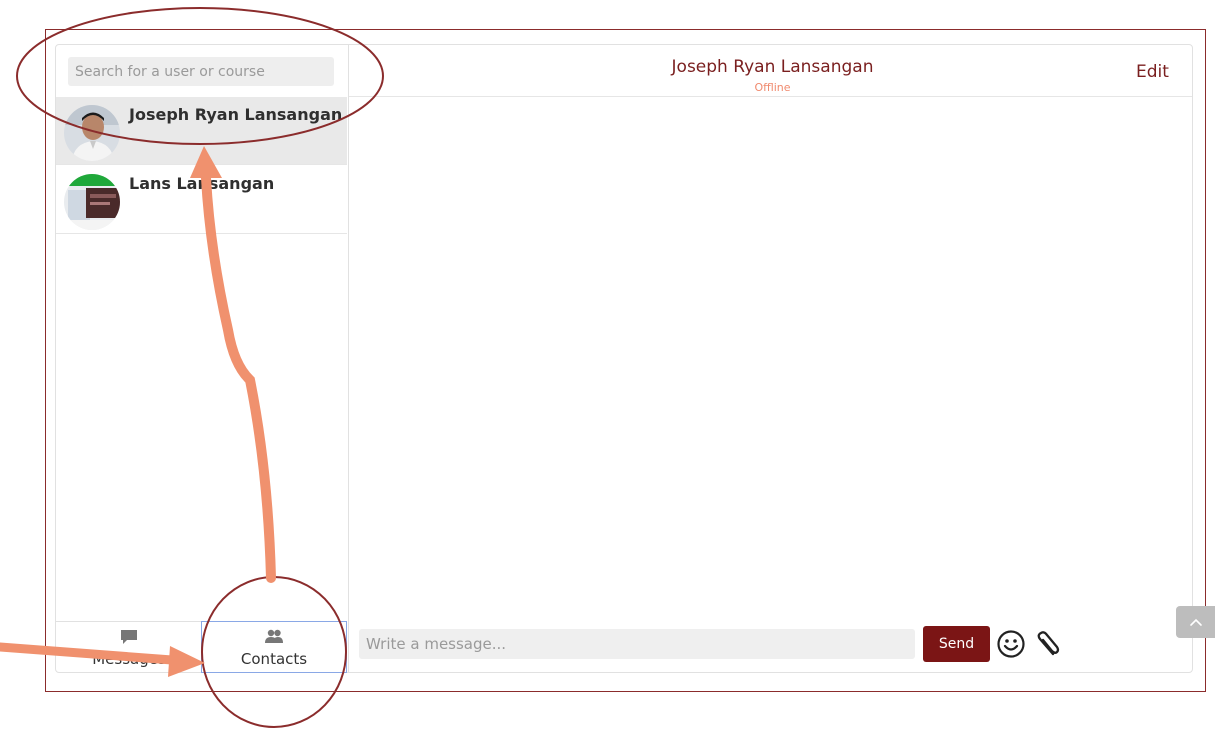 The width and height of the screenshot is (1215, 734). Describe the element at coordinates (201, 200) in the screenshot. I see `contact-item: Lans Lansangan` at that location.